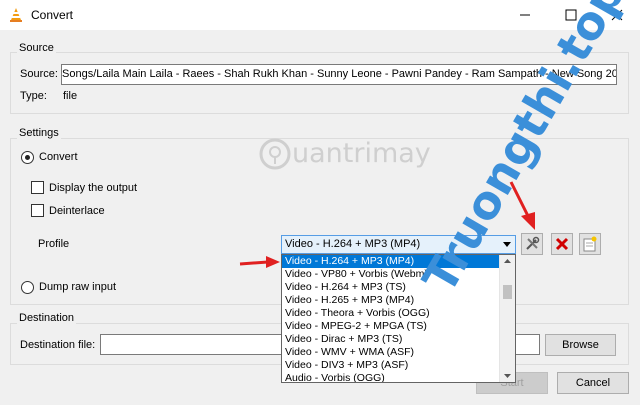  What do you see at coordinates (77, 211) in the screenshot?
I see `deinterlace-label: Deinterlace` at bounding box center [77, 211].